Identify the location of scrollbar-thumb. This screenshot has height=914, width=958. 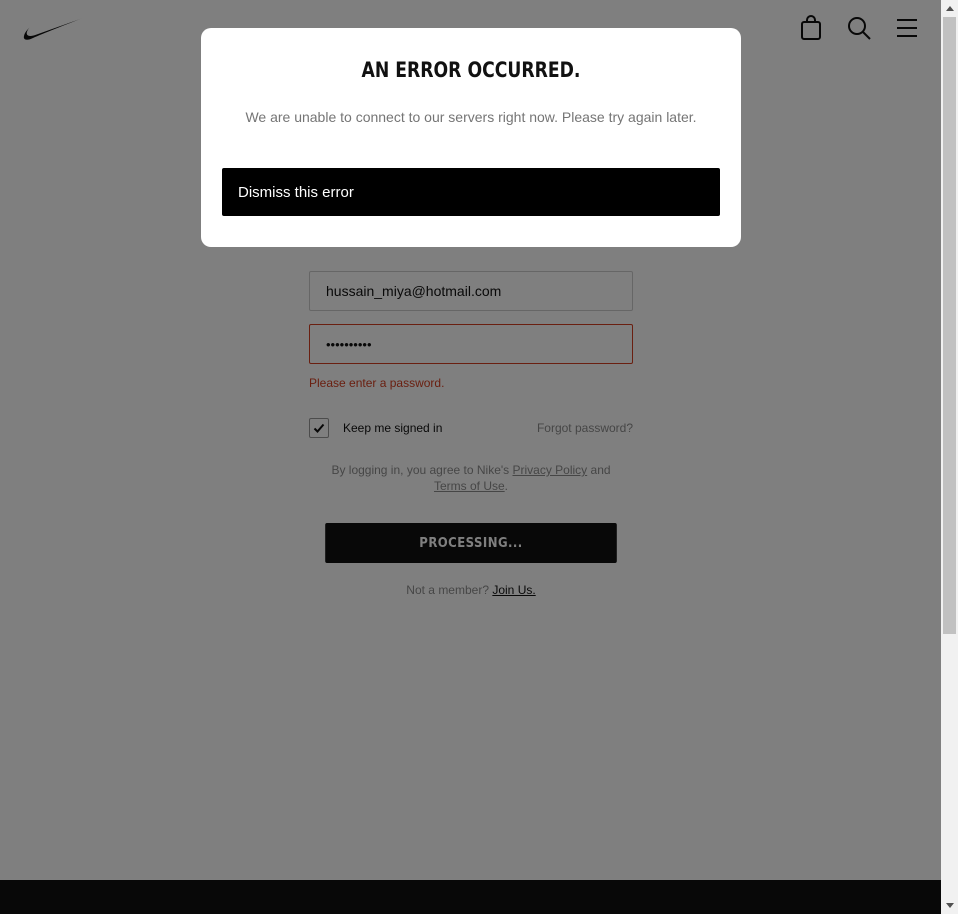
(949, 325).